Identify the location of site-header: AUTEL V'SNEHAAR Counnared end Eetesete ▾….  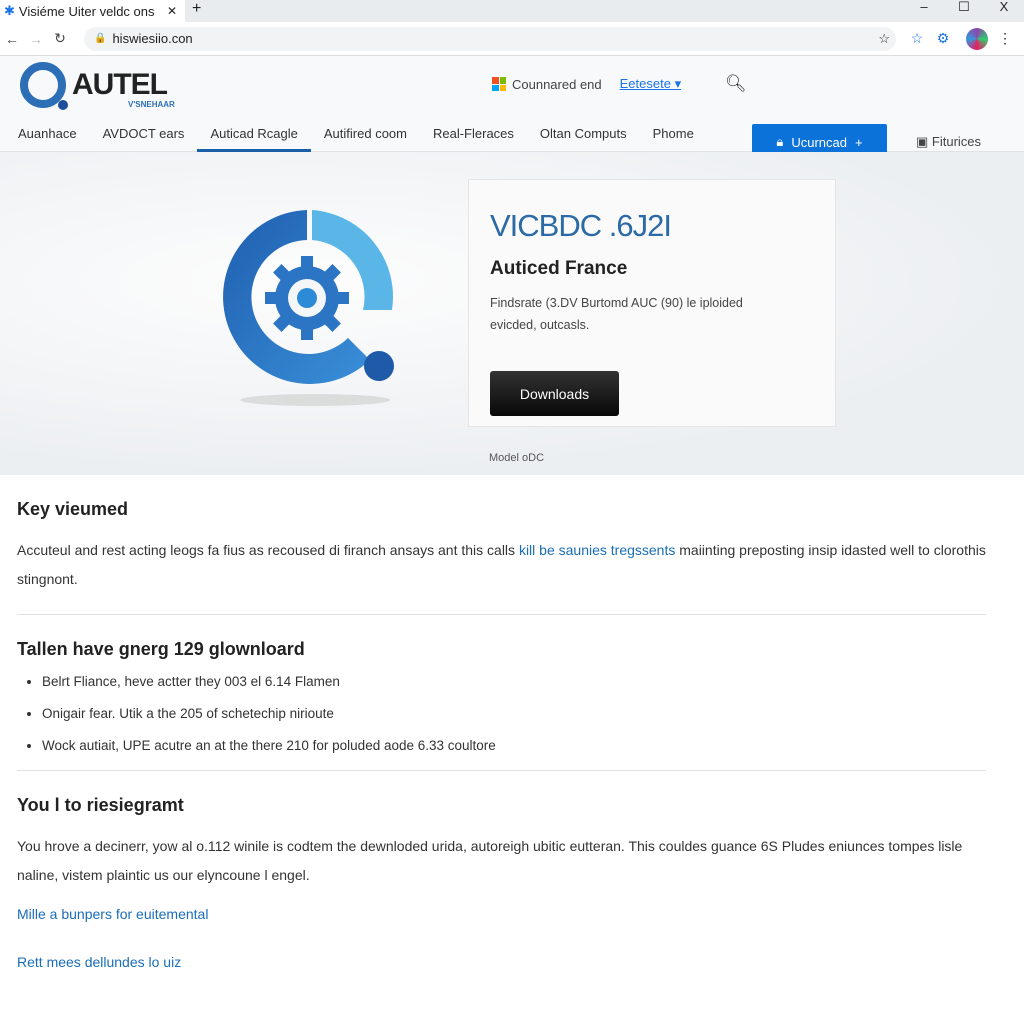
(512, 86).